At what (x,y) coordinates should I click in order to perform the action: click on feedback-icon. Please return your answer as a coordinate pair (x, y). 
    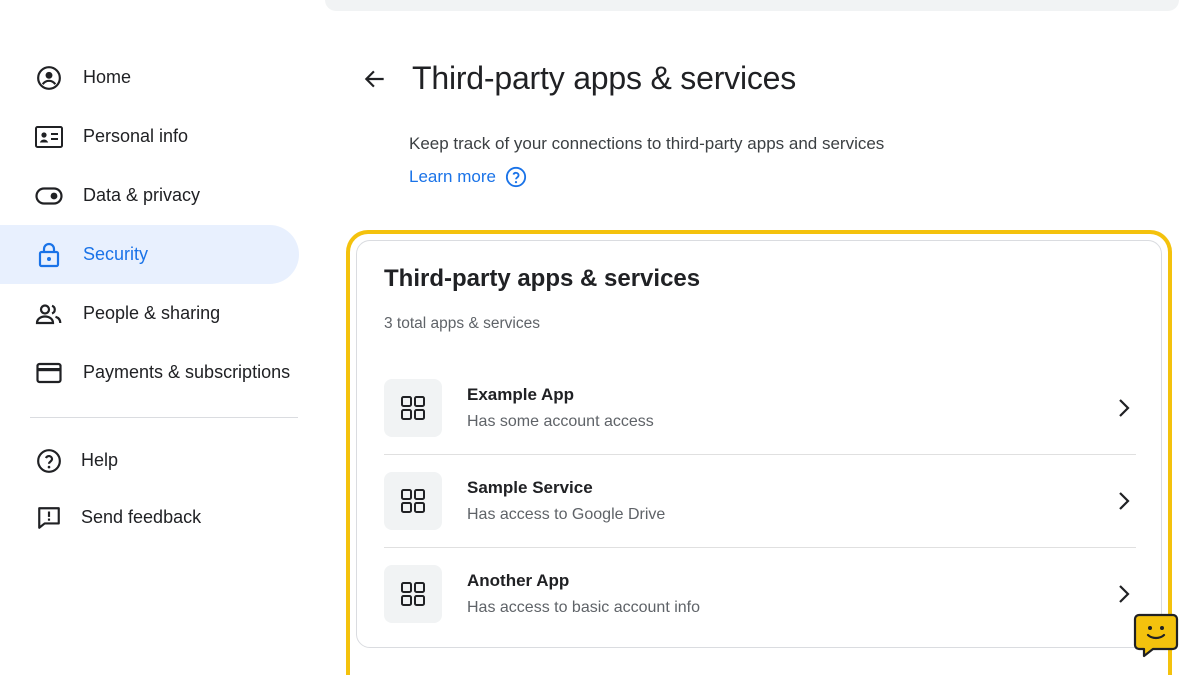
    Looking at the image, I should click on (49, 518).